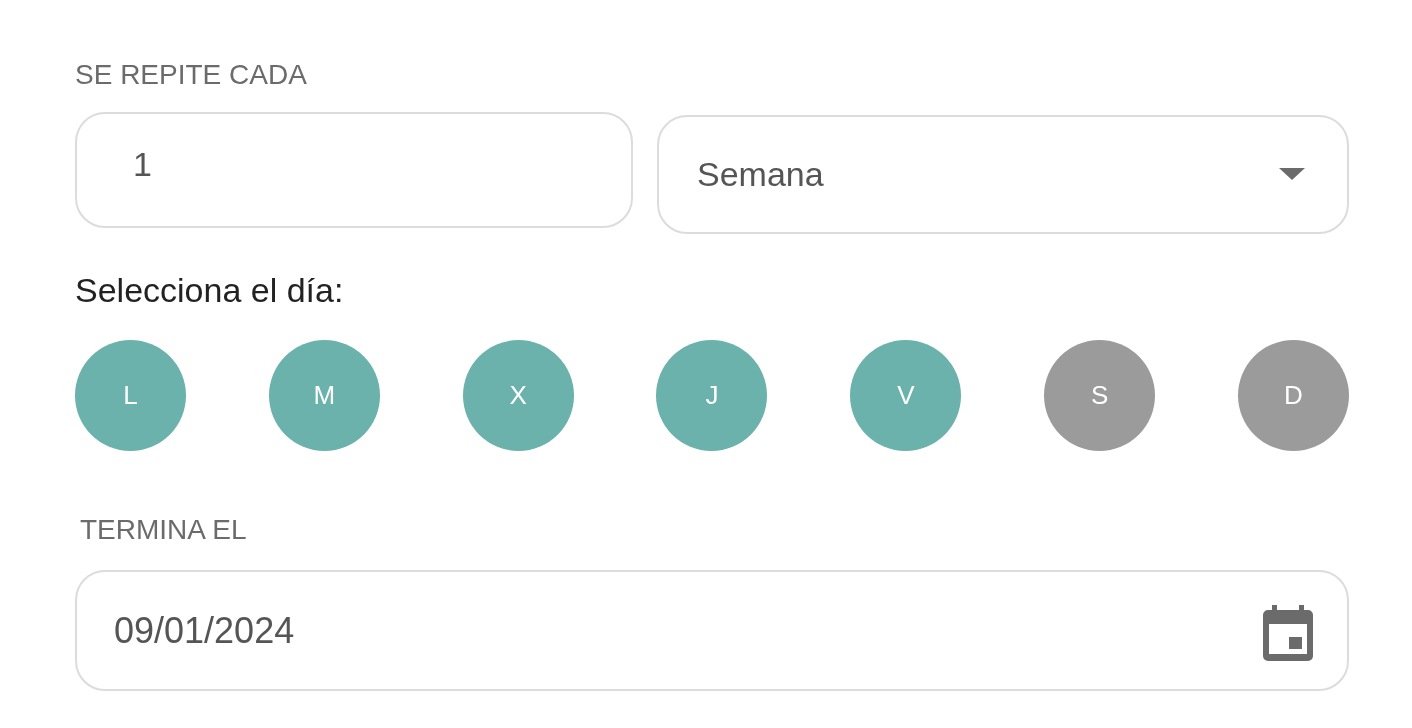 The height and width of the screenshot is (728, 1412). Describe the element at coordinates (906, 395) in the screenshot. I see `day-toggle: V` at that location.